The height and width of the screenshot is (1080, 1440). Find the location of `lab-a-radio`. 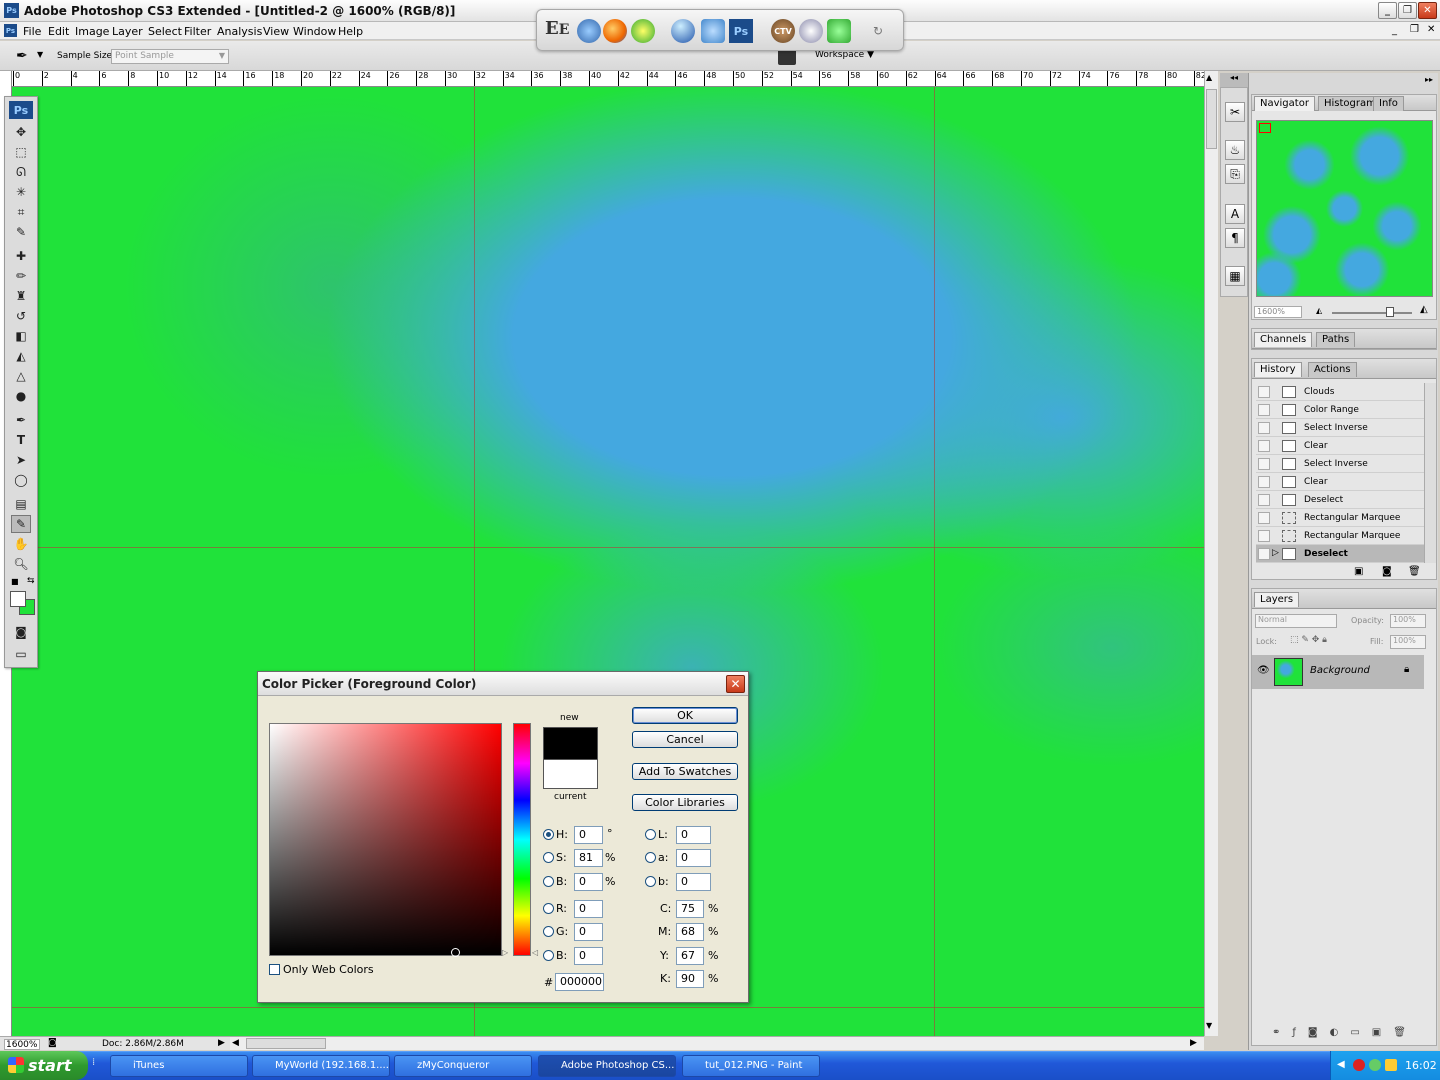

lab-a-radio is located at coordinates (650, 857).